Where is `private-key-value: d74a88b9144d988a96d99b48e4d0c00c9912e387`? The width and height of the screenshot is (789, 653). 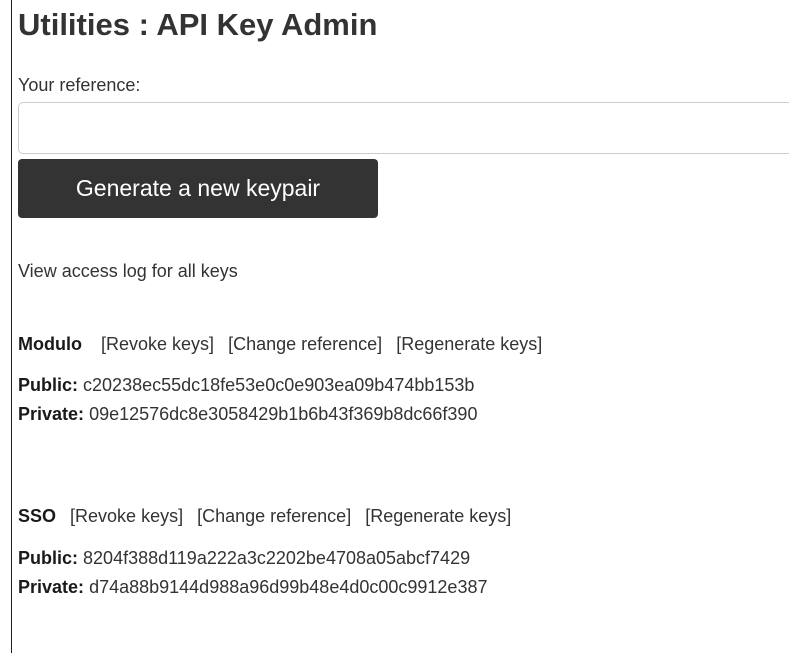 private-key-value: d74a88b9144d988a96d99b48e4d0c00c9912e387 is located at coordinates (288, 587).